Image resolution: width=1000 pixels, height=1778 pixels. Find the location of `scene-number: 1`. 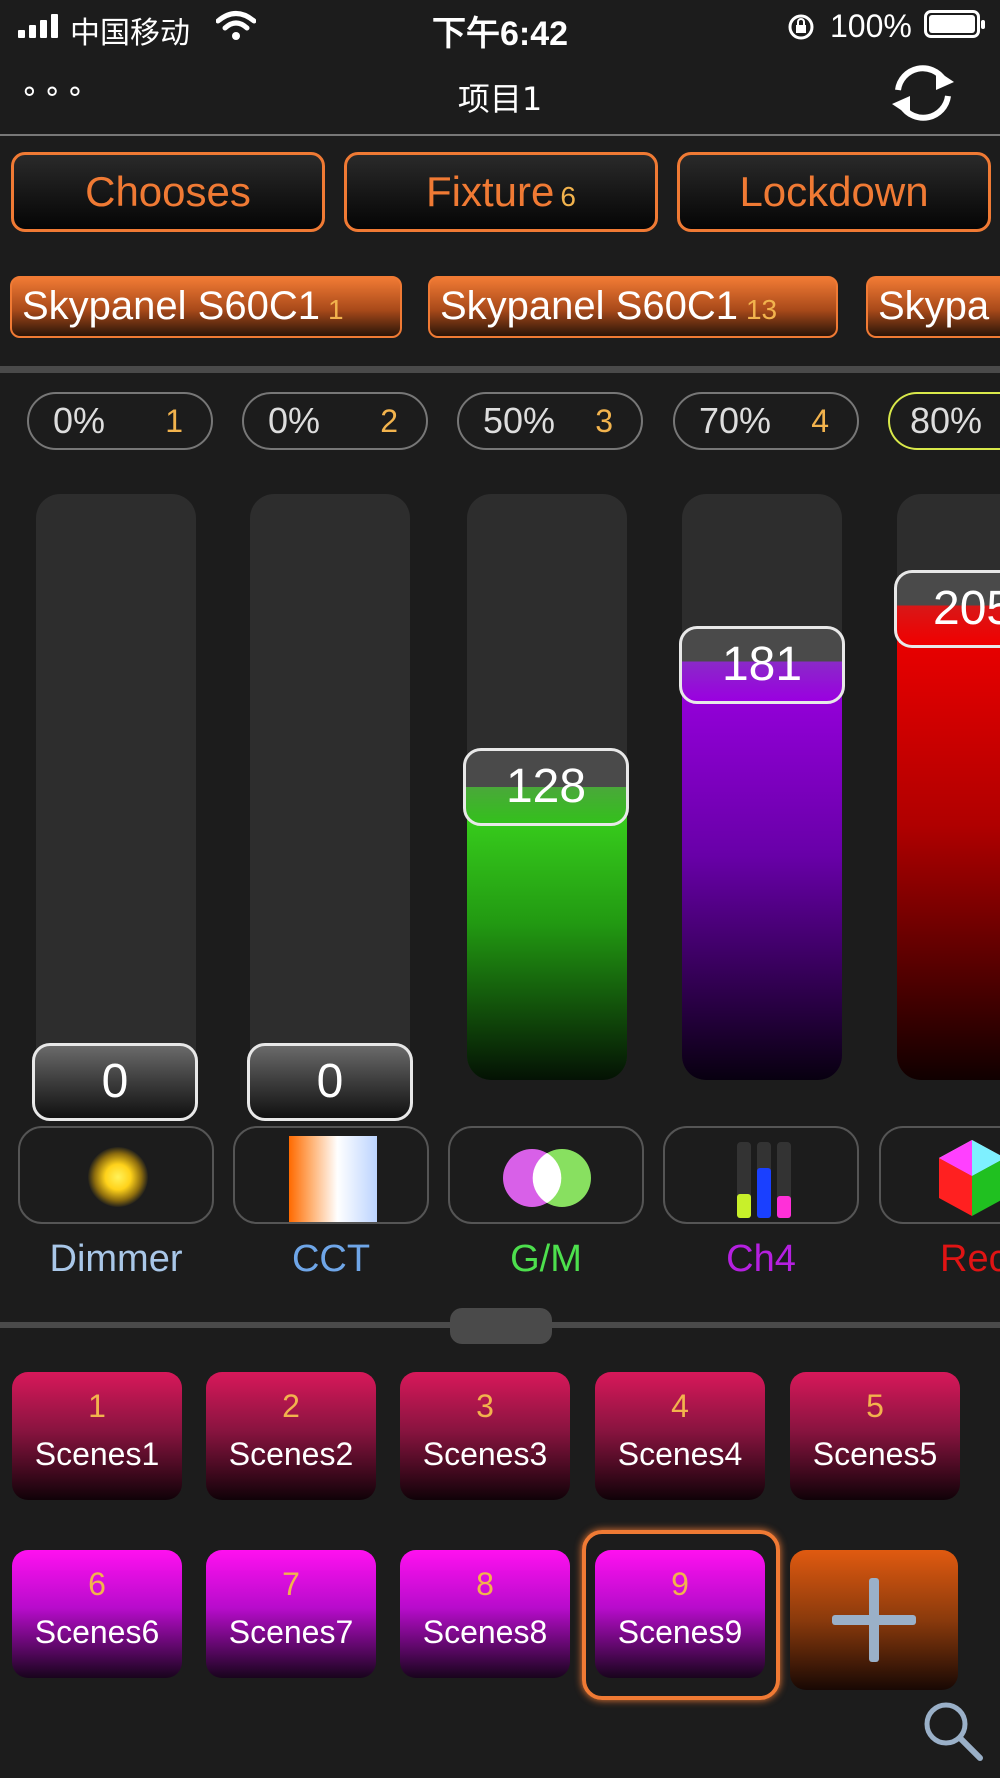

scene-number: 1 is located at coordinates (97, 1406).